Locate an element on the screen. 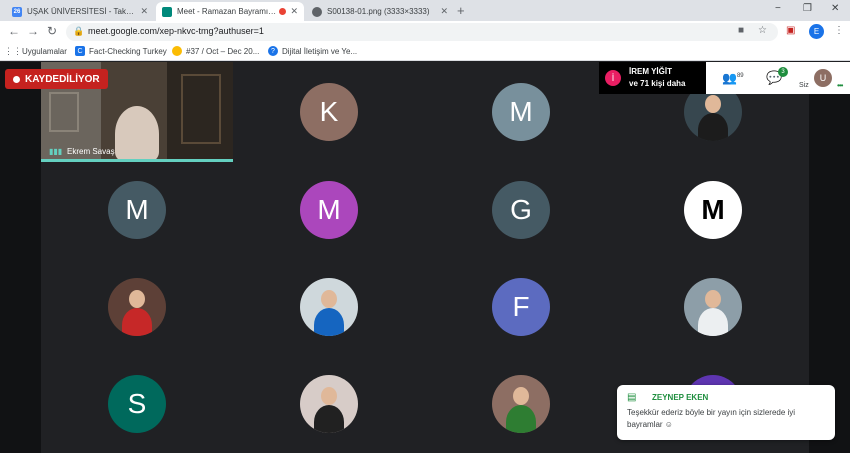 The width and height of the screenshot is (850, 453). participant-initial: G is located at coordinates (521, 209).